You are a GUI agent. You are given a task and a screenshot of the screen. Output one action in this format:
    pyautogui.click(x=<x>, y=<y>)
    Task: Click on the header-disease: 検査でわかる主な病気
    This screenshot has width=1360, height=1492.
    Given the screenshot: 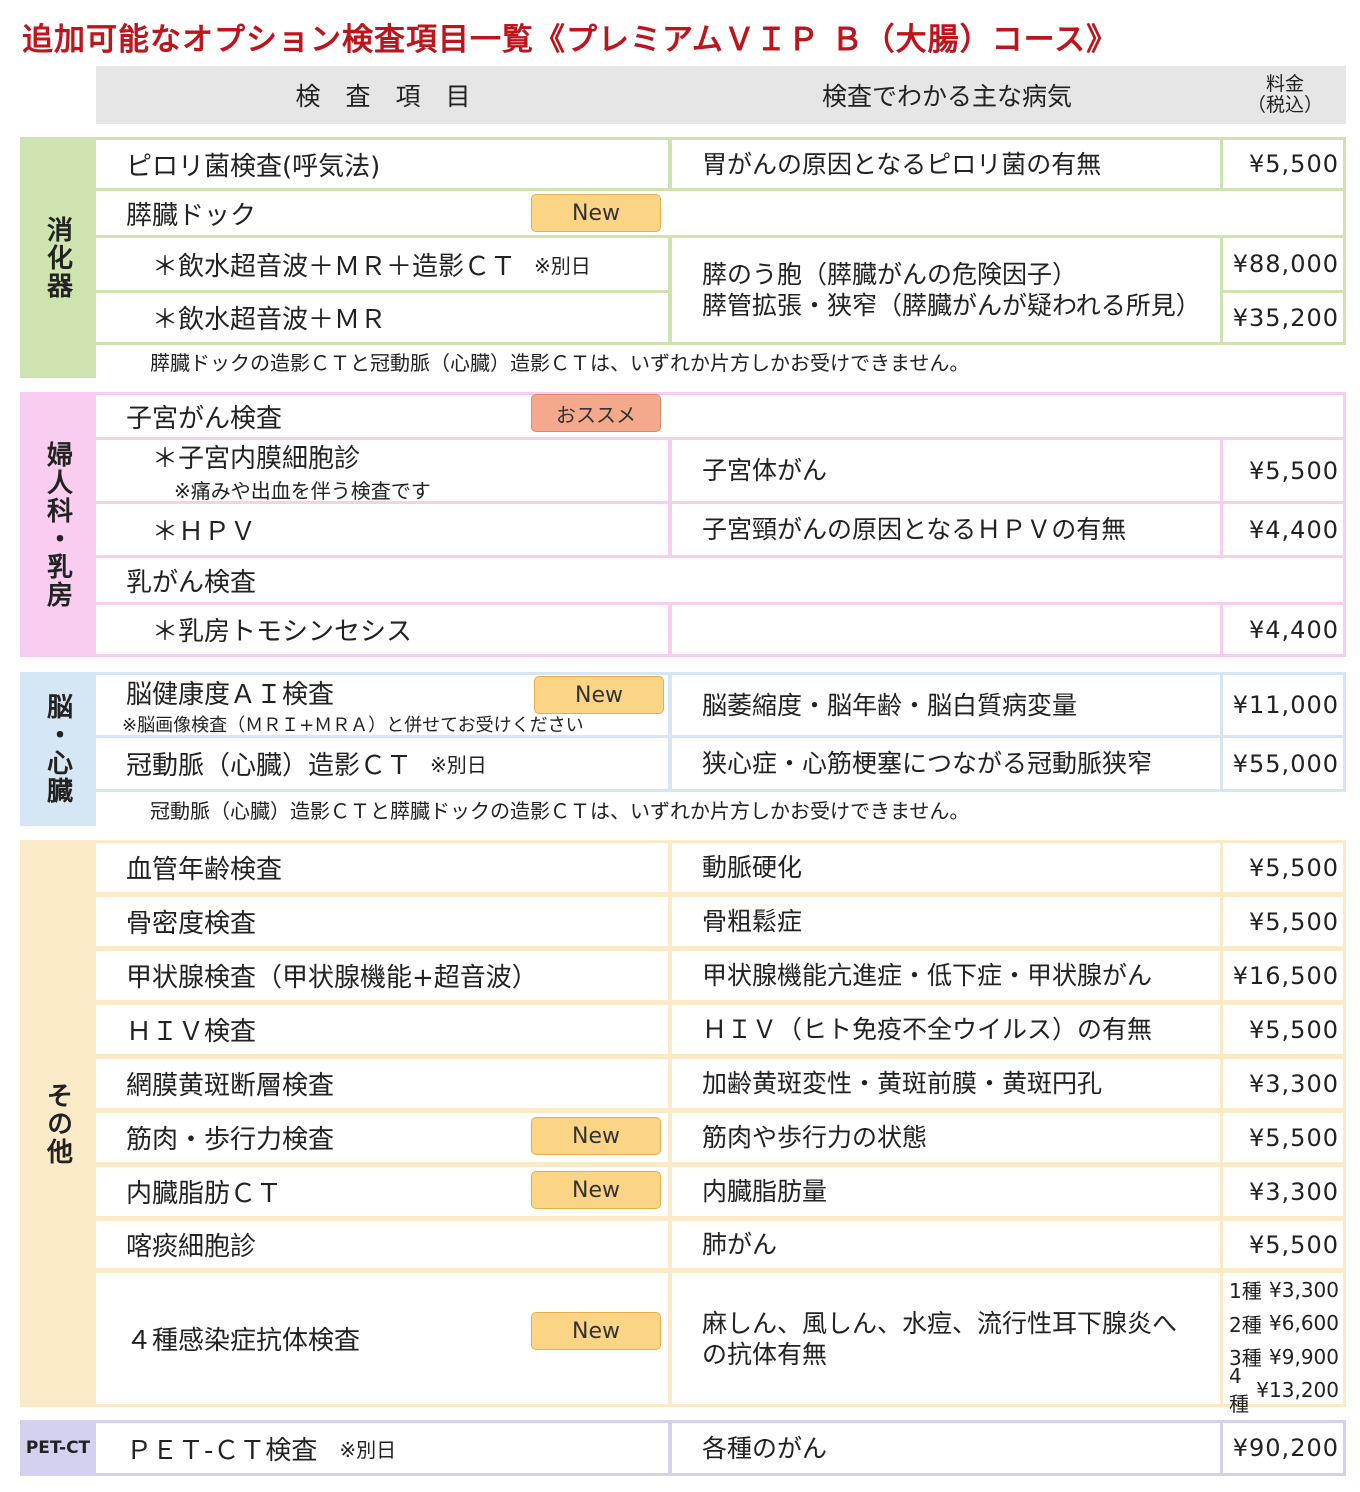 What is the action you would take?
    pyautogui.click(x=946, y=96)
    